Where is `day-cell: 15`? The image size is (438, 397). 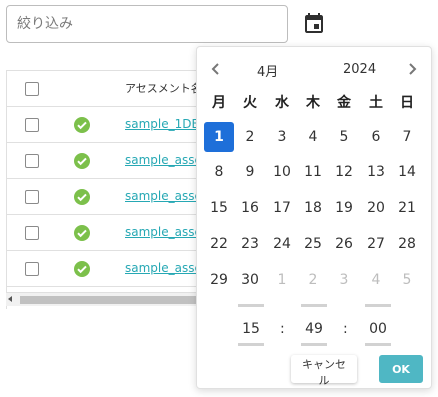
day-cell: 15 is located at coordinates (219, 208).